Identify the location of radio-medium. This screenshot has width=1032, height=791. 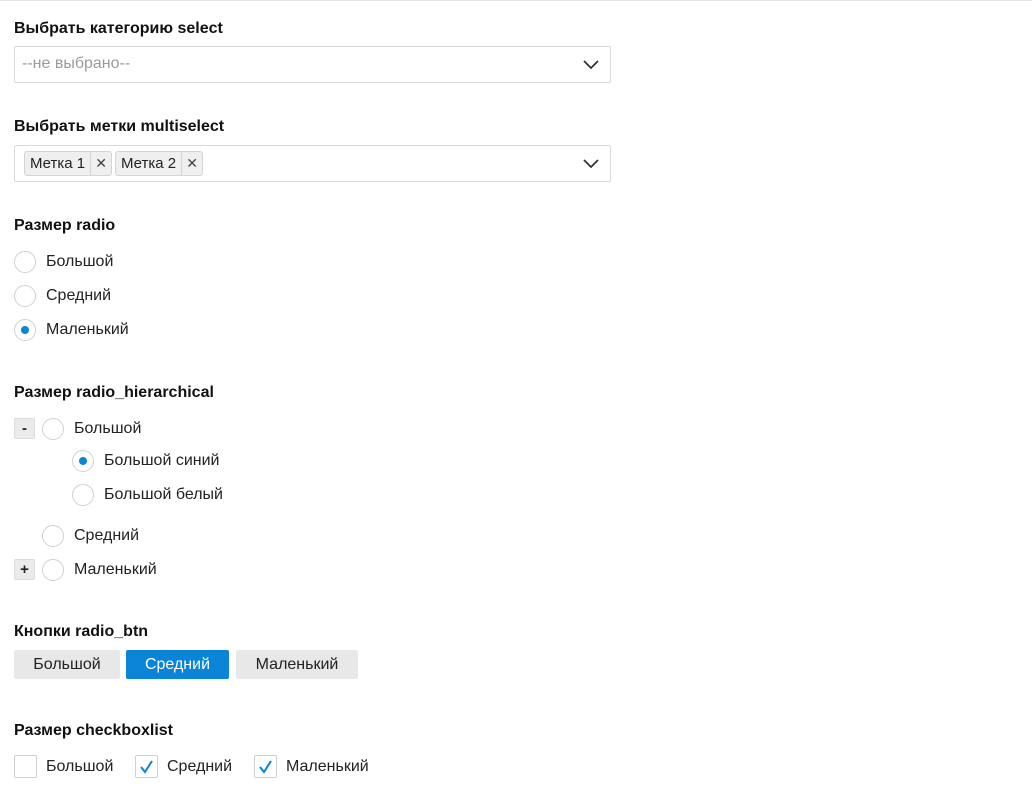
(25, 296).